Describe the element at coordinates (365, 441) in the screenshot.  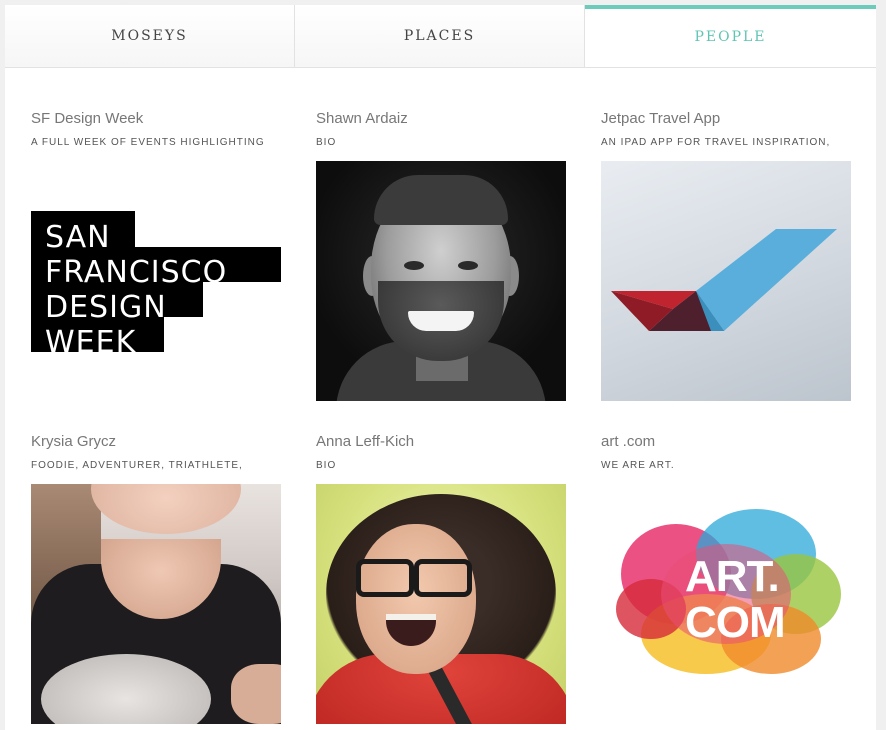
I see `card-title: Anna Leff-Kich` at that location.